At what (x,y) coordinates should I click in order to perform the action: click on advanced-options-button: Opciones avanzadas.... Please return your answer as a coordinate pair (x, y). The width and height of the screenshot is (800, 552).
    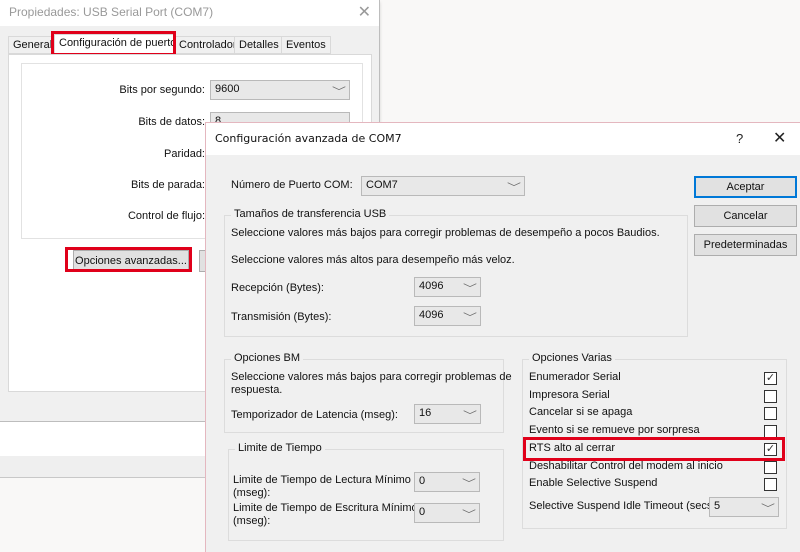
    Looking at the image, I should click on (131, 261).